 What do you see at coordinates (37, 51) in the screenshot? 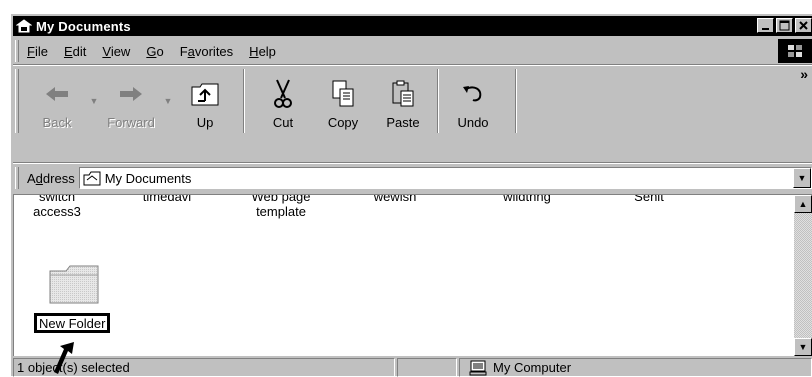
I see `menu-file: File` at bounding box center [37, 51].